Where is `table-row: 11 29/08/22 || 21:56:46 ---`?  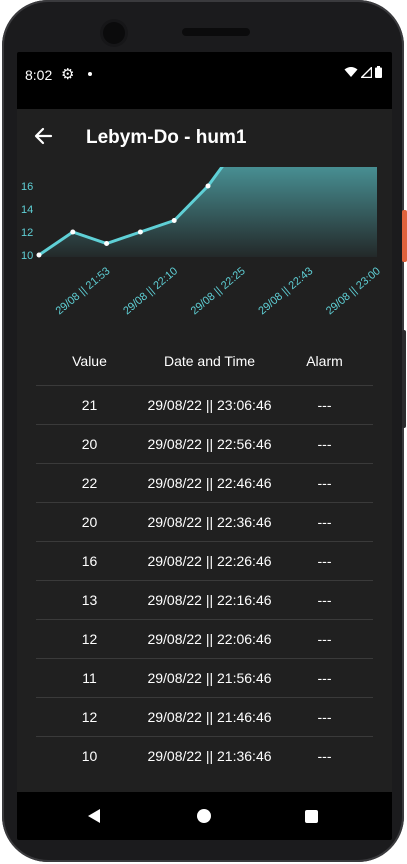 table-row: 11 29/08/22 || 21:56:46 --- is located at coordinates (204, 677).